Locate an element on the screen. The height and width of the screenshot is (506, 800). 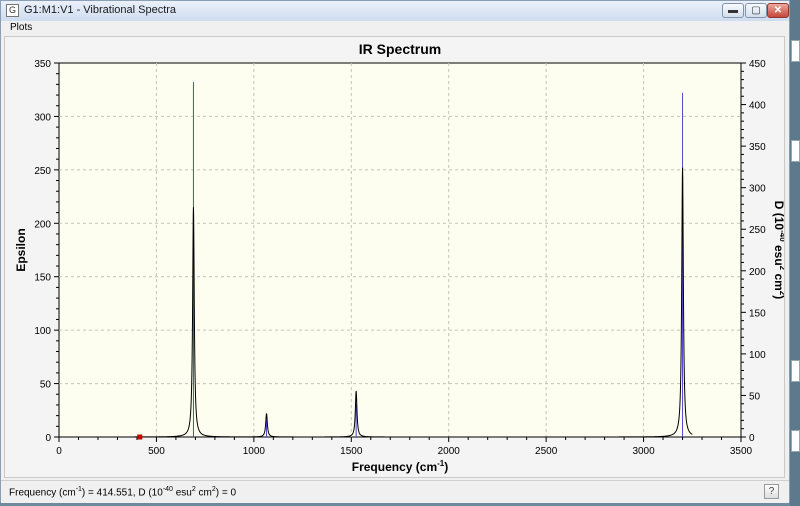
y2-tick-label: 200 is located at coordinates (757, 272).